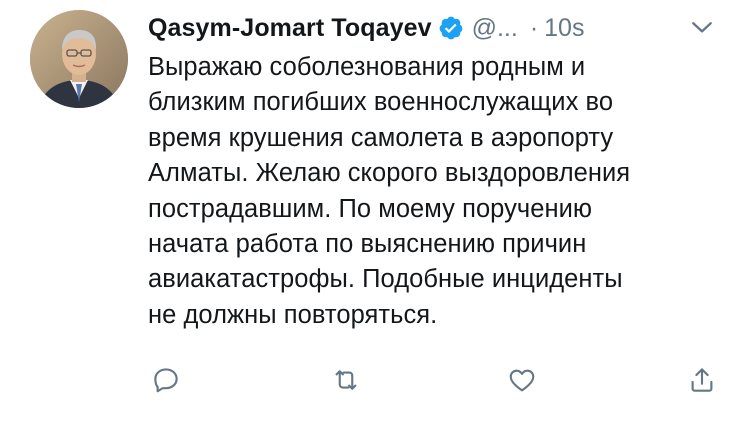 This screenshot has width=742, height=441. I want to click on tweet-text-line: Выражаю соболезнования родным и, so click(367, 67).